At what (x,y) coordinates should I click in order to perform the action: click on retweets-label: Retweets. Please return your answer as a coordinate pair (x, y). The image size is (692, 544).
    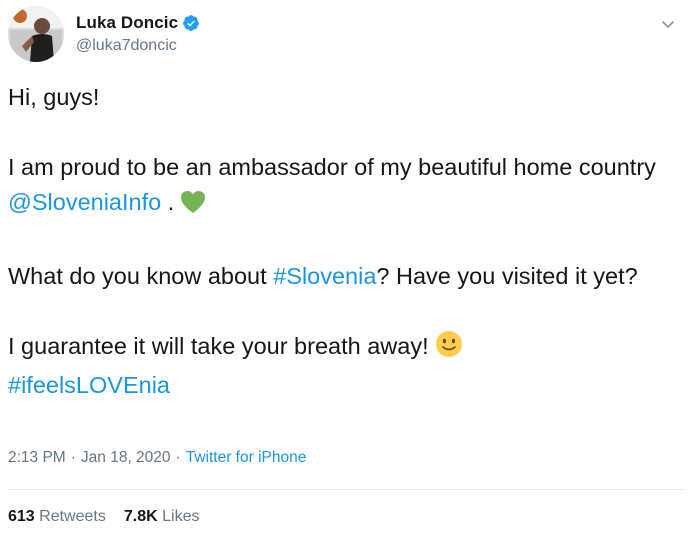
    Looking at the image, I should click on (72, 516).